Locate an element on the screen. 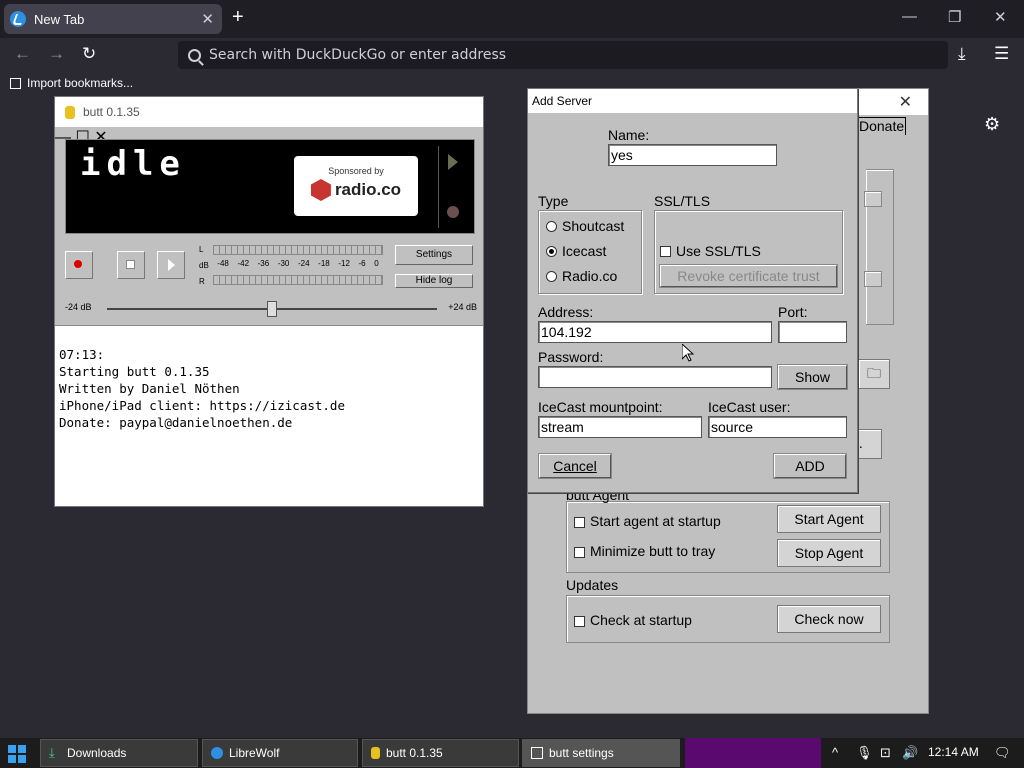 The image size is (1024, 768). record-button is located at coordinates (79, 265).